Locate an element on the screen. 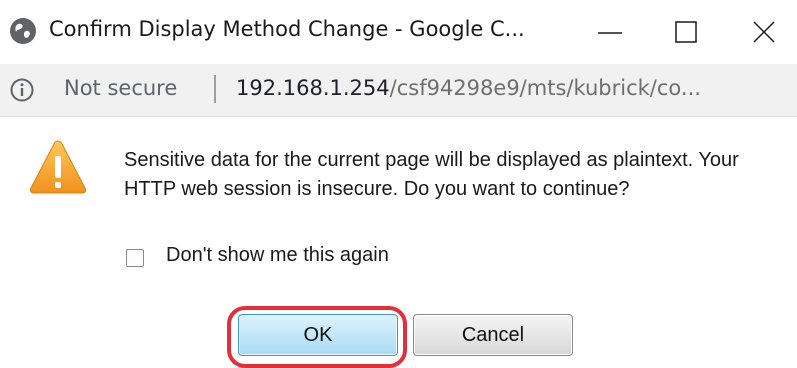 The image size is (797, 368). close-button is located at coordinates (764, 32).